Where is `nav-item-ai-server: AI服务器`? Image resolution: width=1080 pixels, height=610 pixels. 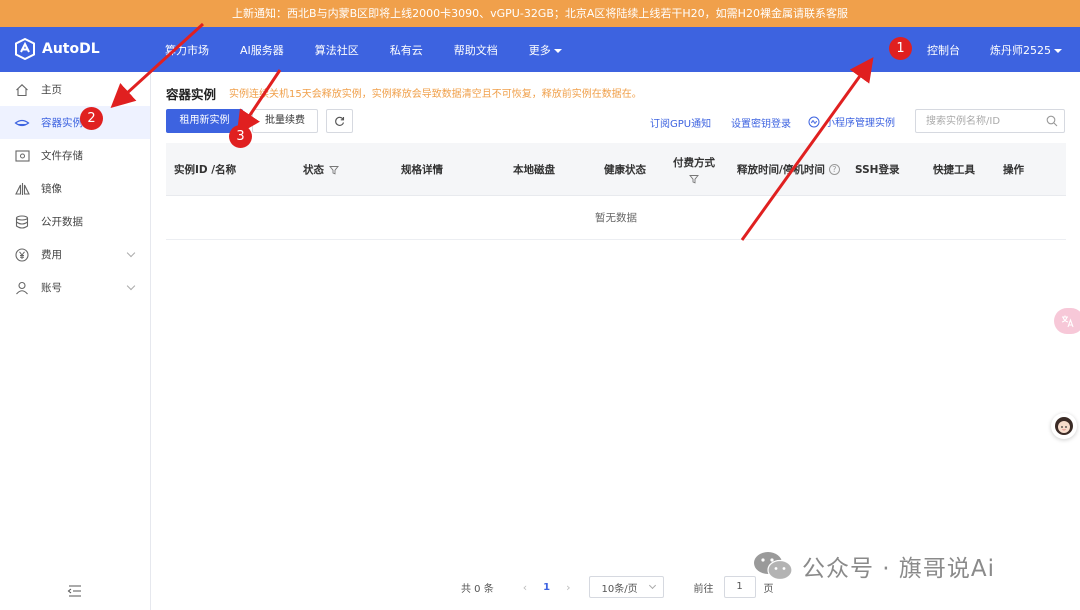 nav-item-ai-server: AI服务器 is located at coordinates (262, 50).